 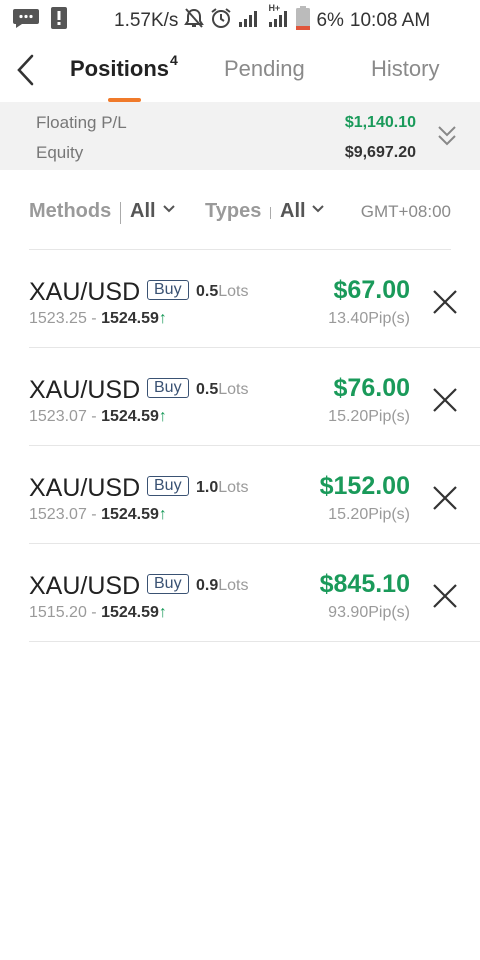 I want to click on alarm-icon, so click(x=221, y=21).